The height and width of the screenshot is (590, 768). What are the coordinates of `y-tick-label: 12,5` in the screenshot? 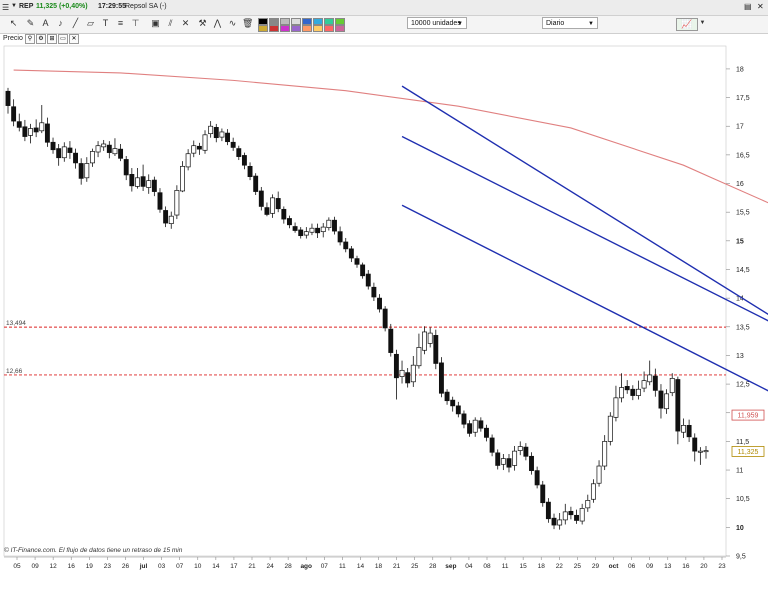 It's located at (743, 385).